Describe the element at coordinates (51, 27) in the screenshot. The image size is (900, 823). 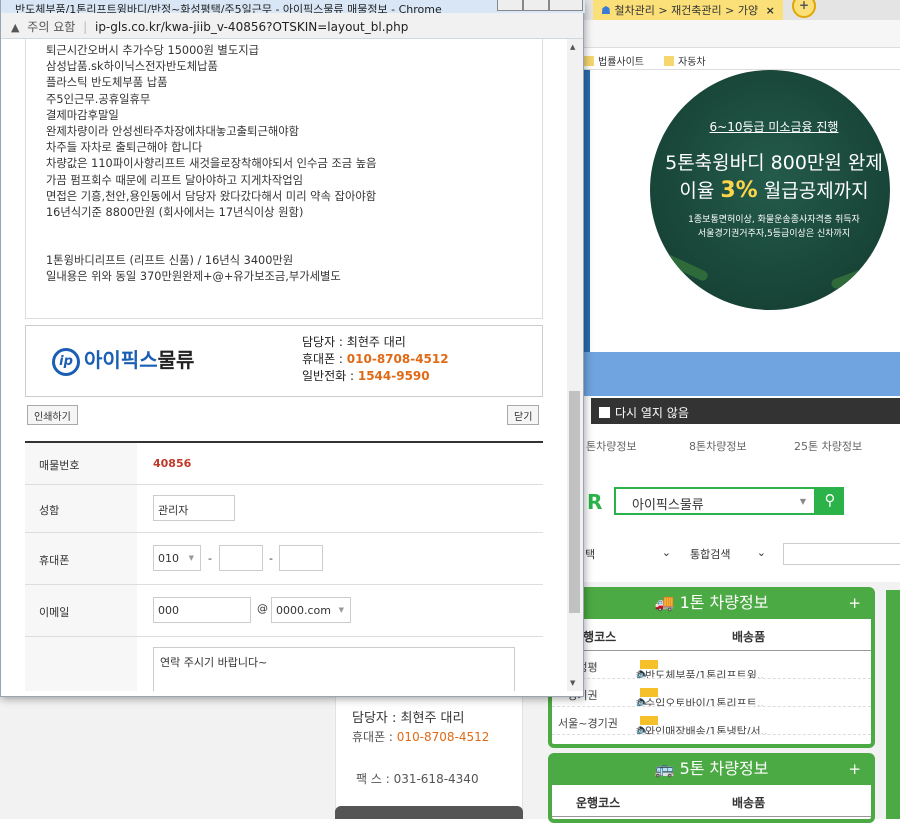
I see `security-warning: 주의 요함` at that location.